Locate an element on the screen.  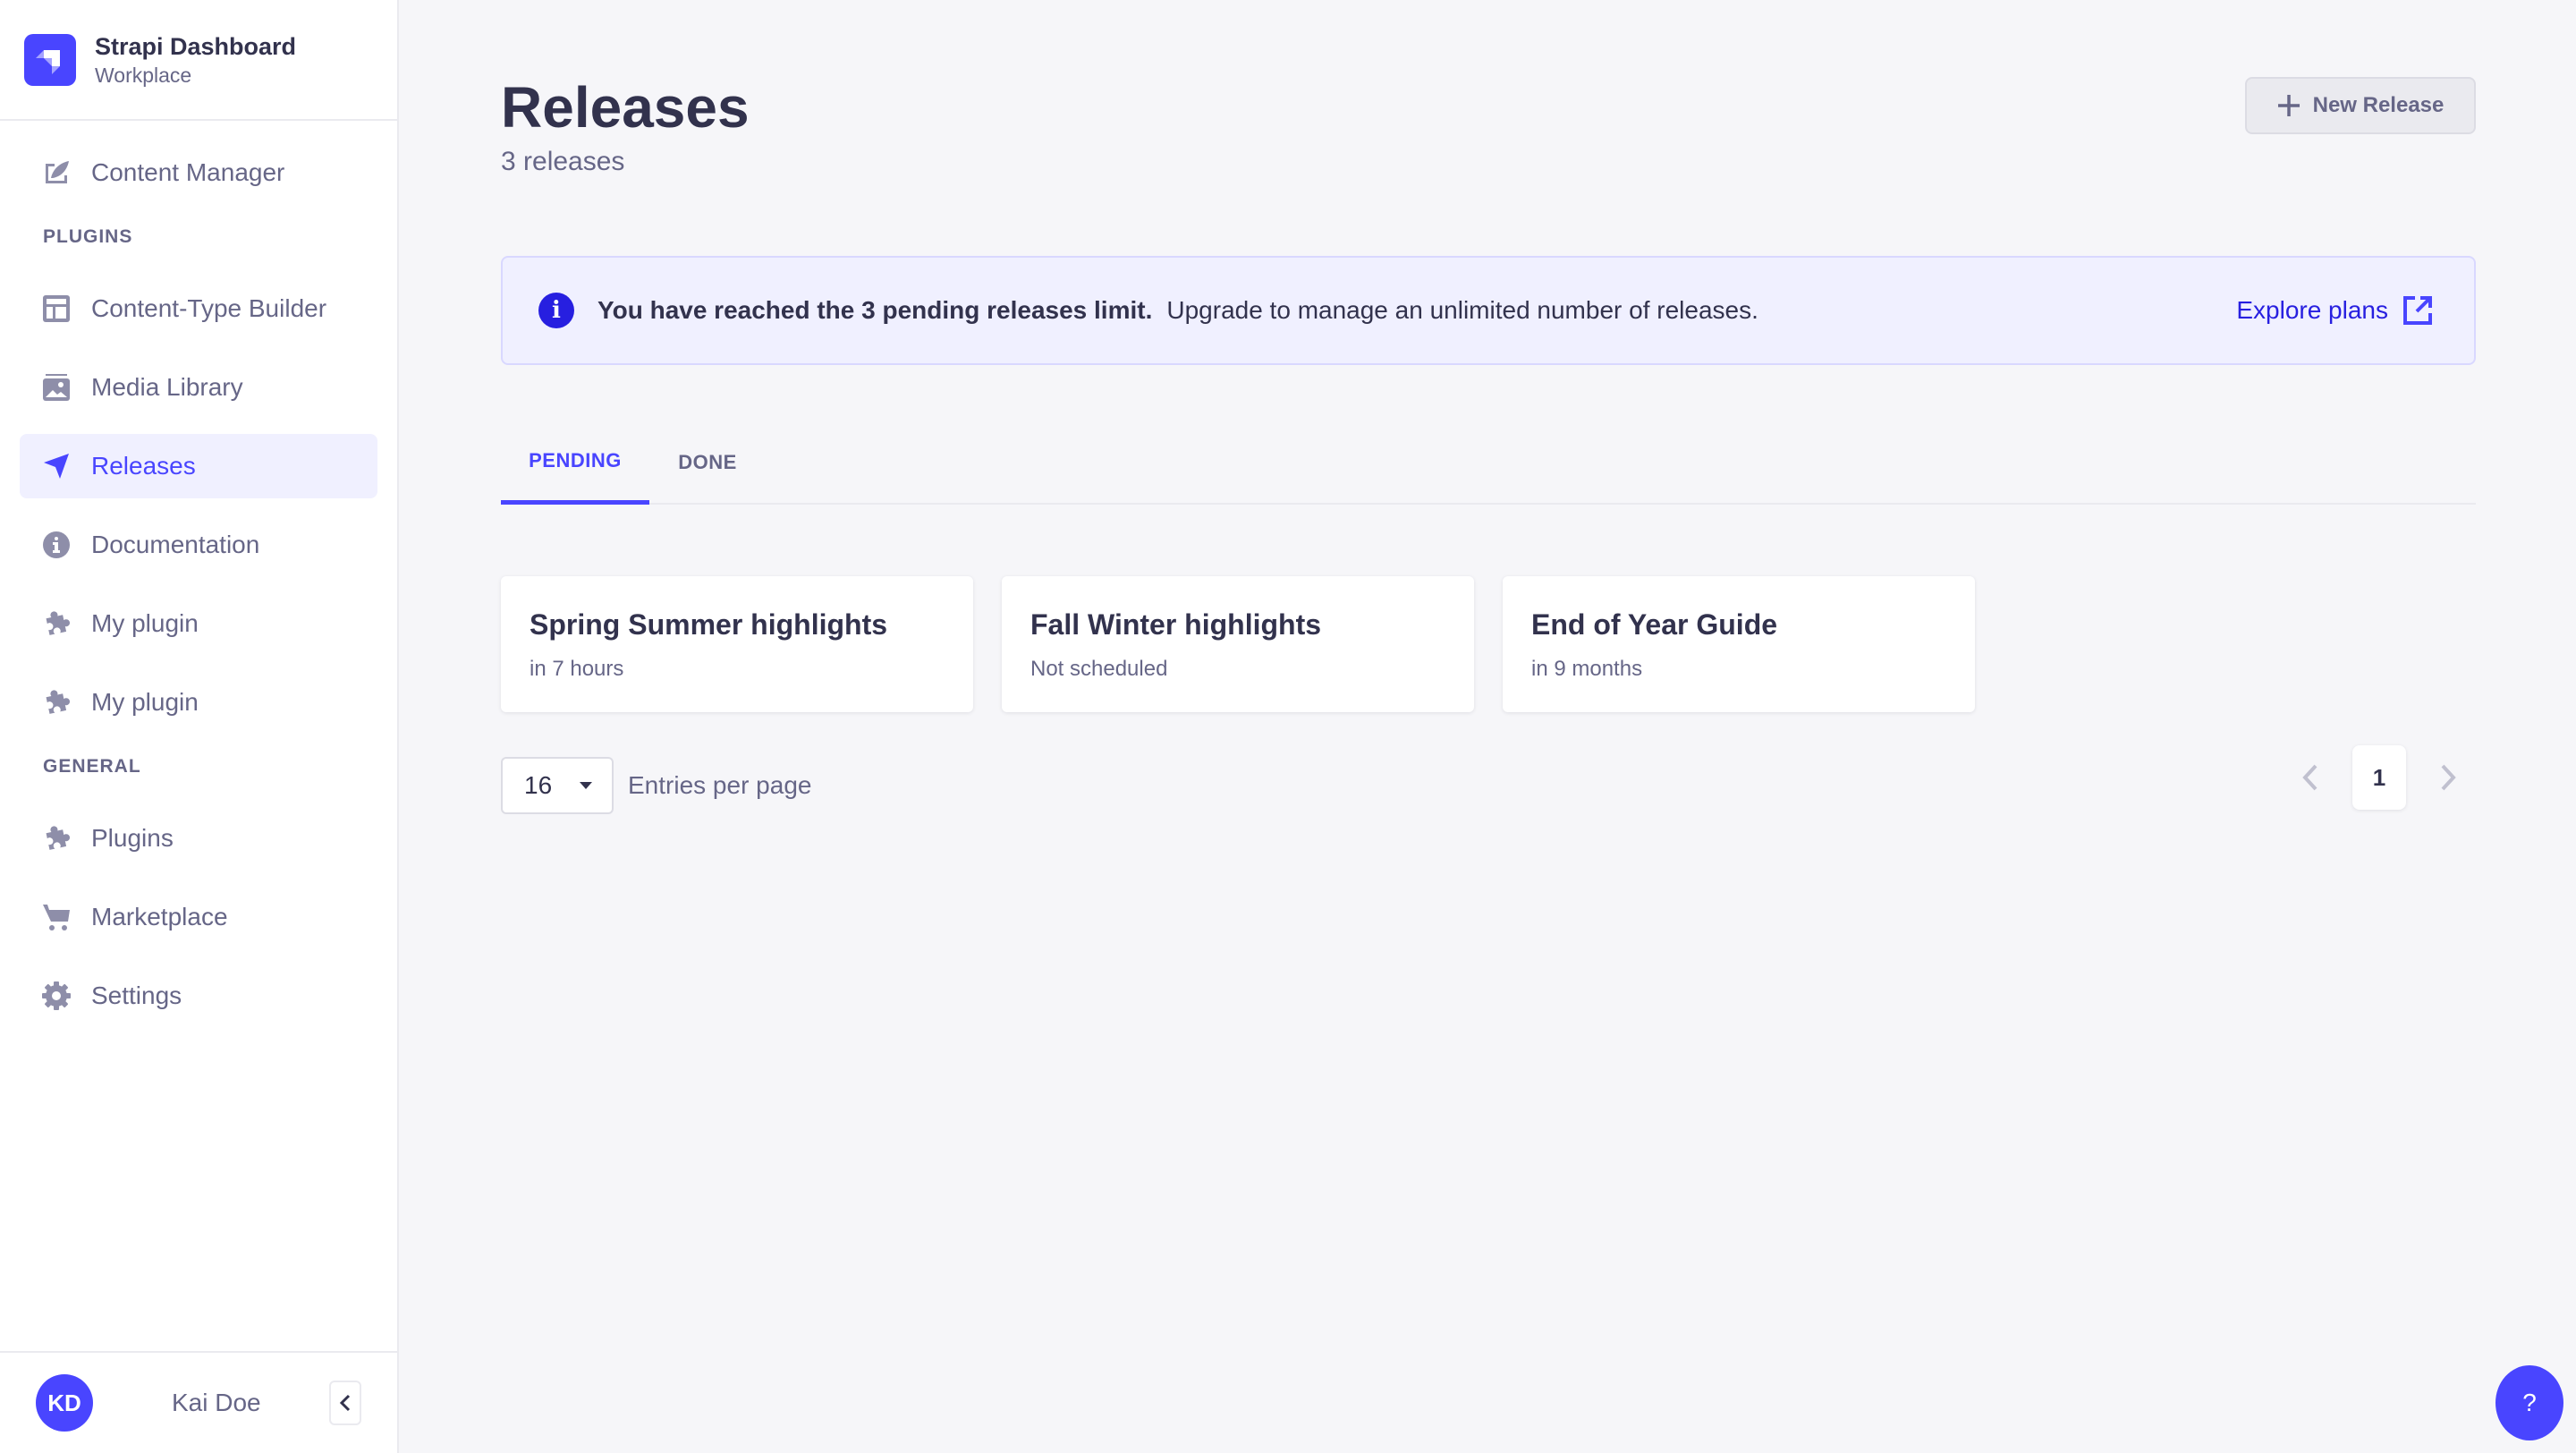
sidebar-item-label: Documentation is located at coordinates (175, 544).